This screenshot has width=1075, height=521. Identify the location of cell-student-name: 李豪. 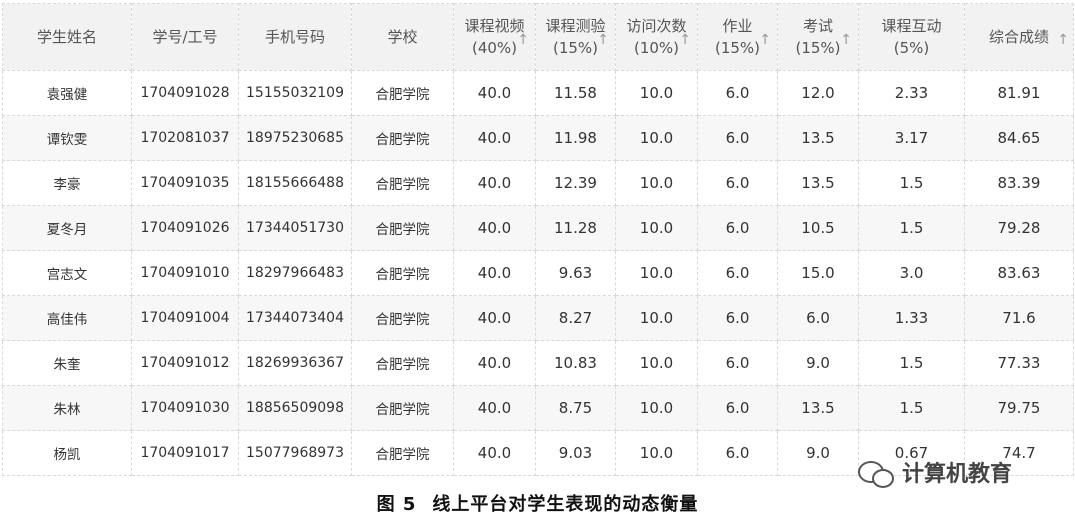
(67, 183).